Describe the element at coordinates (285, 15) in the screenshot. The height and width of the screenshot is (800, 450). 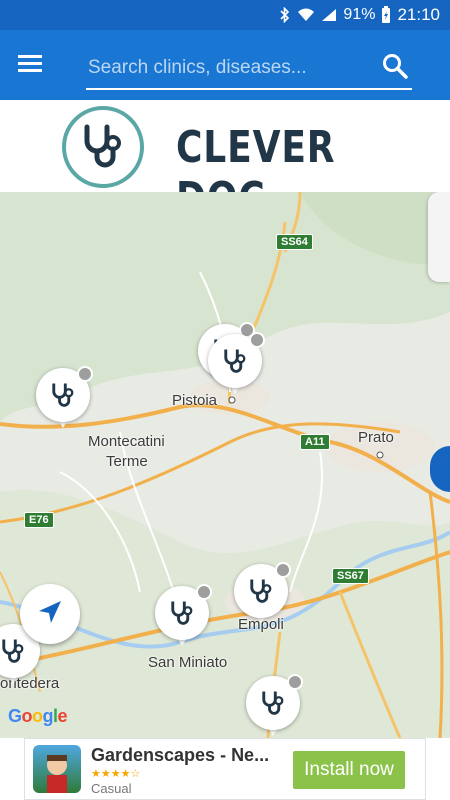
I see `bluetooth-icon` at that location.